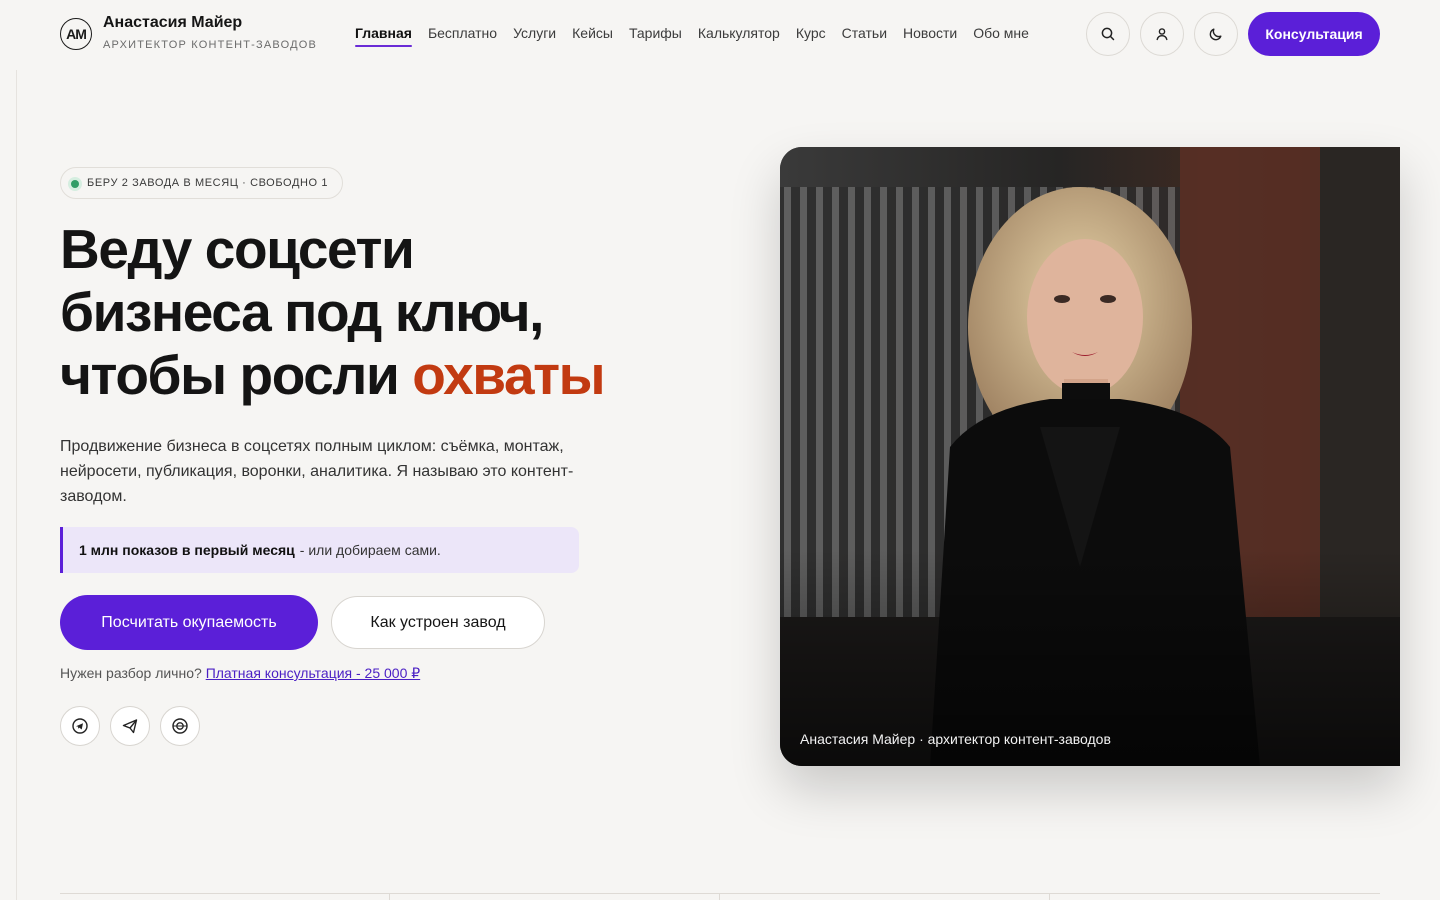 Image resolution: width=1440 pixels, height=900 pixels. Describe the element at coordinates (1001, 36) in the screenshot. I see `nav-item-about: Обо мне` at that location.